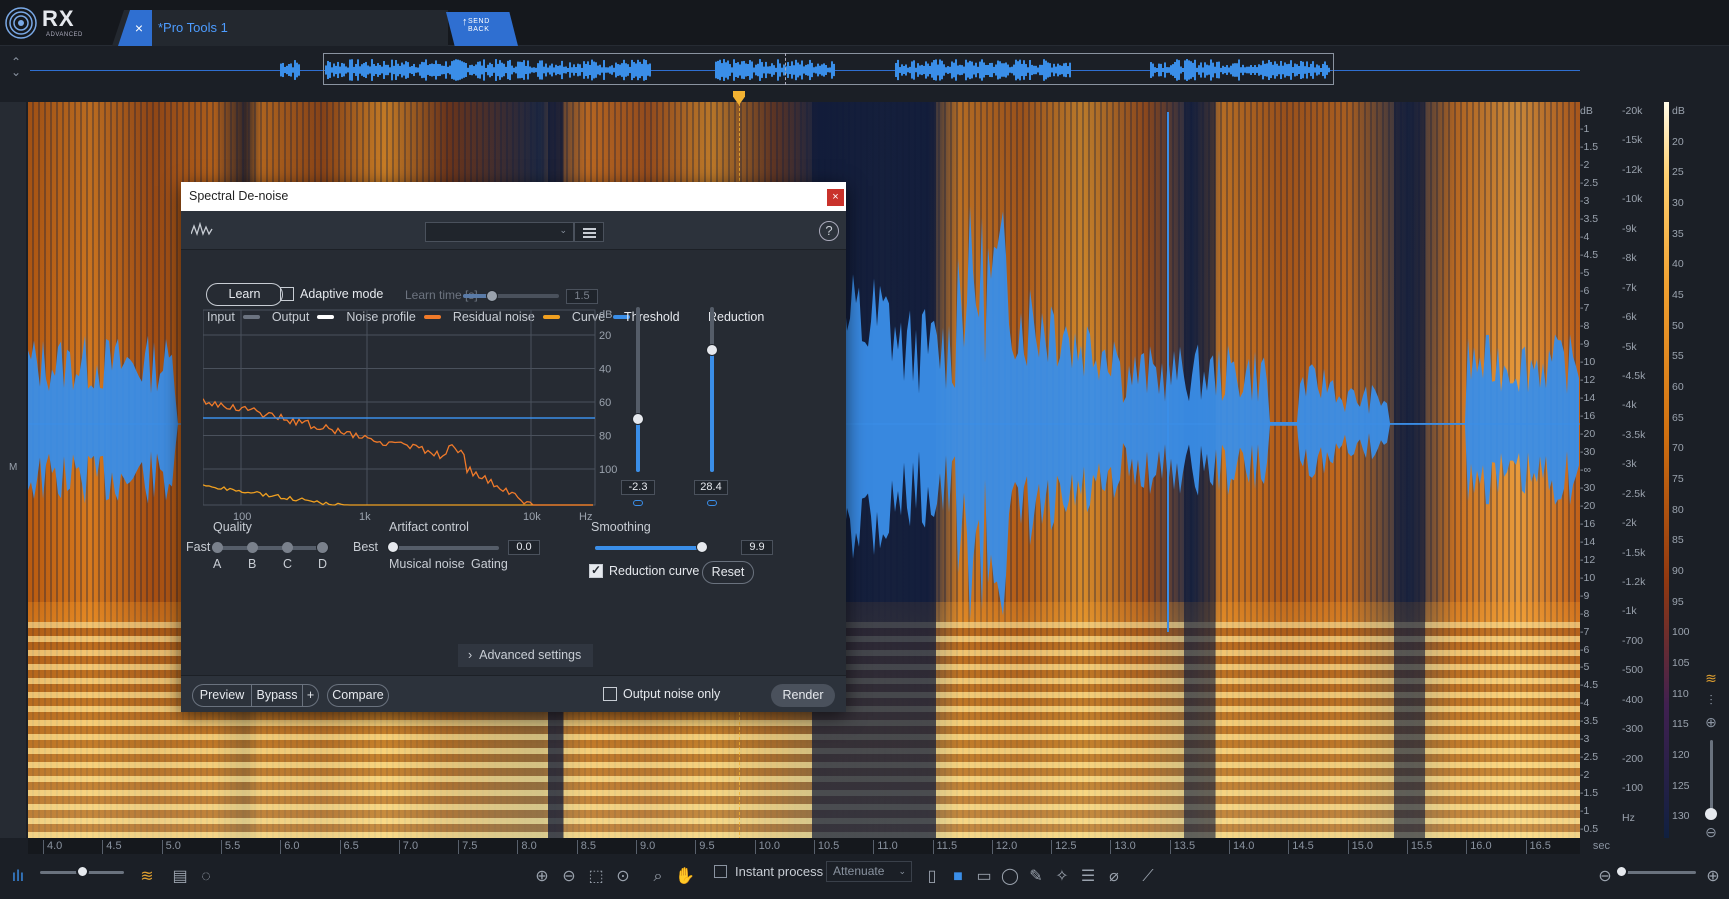  Describe the element at coordinates (1036, 877) in the screenshot. I see `brush-icon: ✎` at that location.